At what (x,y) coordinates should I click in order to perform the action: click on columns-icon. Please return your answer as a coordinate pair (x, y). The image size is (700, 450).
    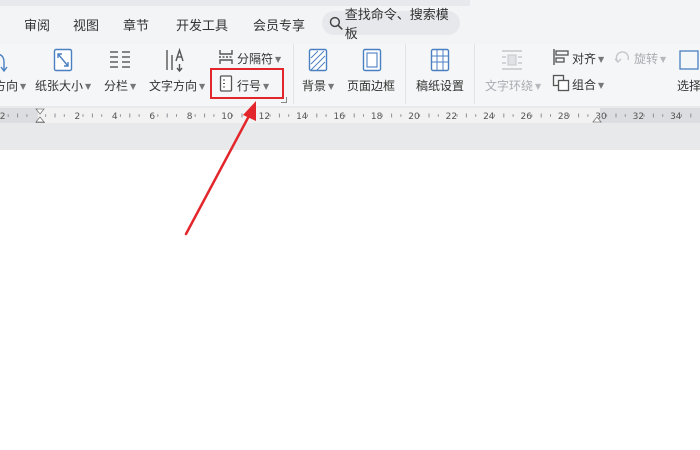
    Looking at the image, I should click on (120, 59).